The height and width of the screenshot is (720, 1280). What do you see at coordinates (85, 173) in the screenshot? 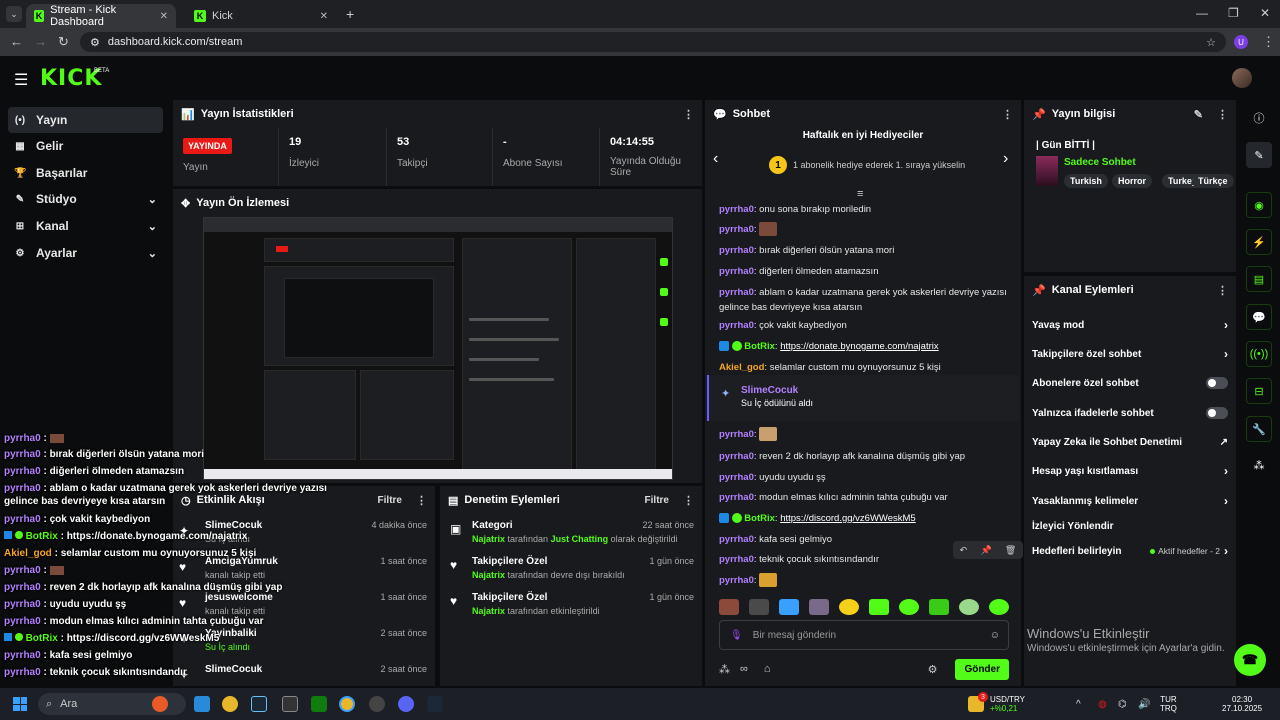
I see `sidebar-item-basarilar: 🏆 Başarılar` at bounding box center [85, 173].